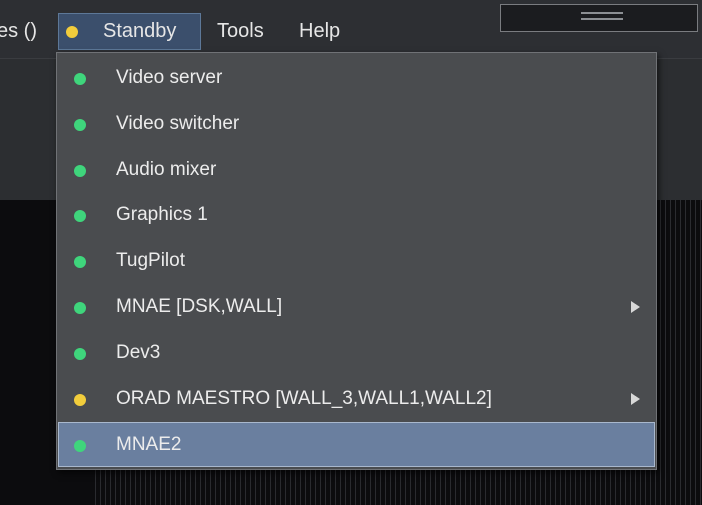 This screenshot has height=505, width=702. What do you see at coordinates (356, 77) in the screenshot?
I see `menu-item-video-server: Video server` at bounding box center [356, 77].